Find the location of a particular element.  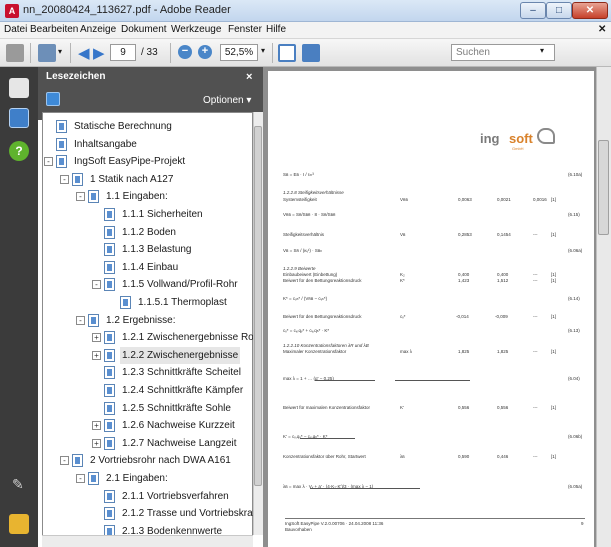

zoom-input: 52,5% is located at coordinates (239, 52).